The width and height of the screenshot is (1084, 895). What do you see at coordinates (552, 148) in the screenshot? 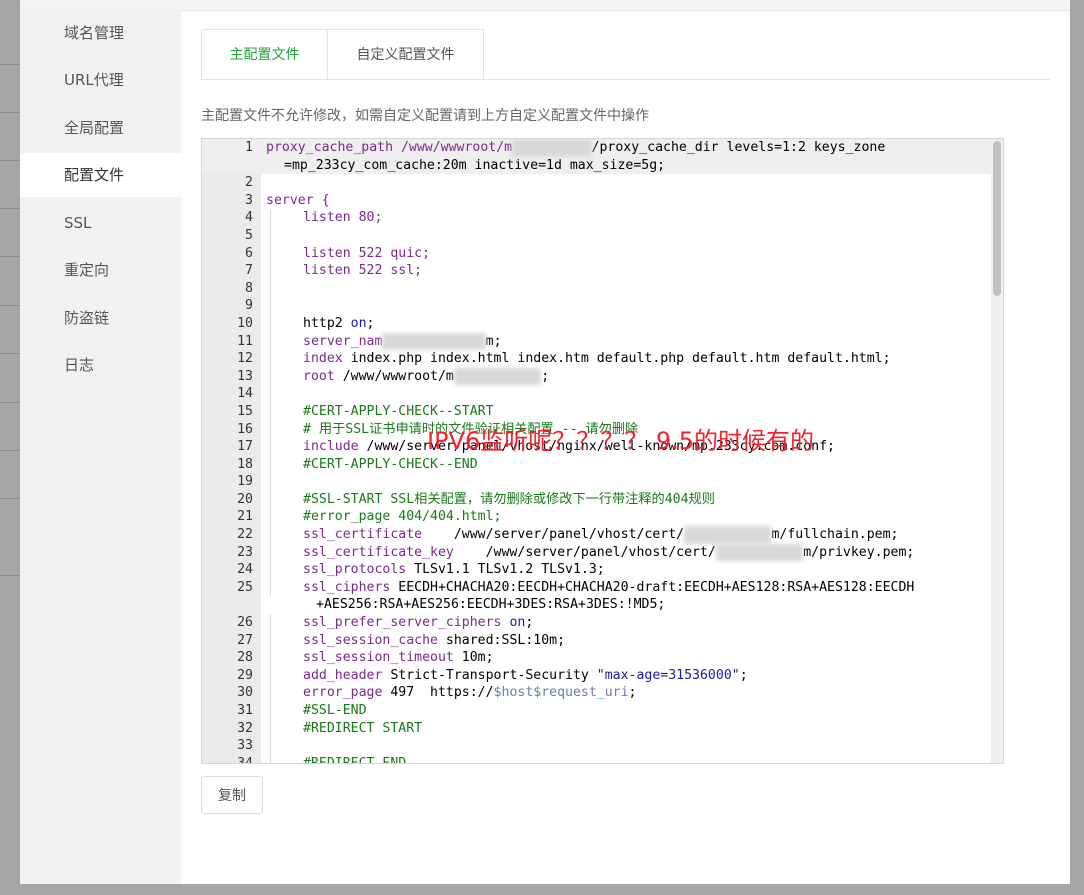
I see `redacted-text: xxxxxxx.co` at bounding box center [552, 148].